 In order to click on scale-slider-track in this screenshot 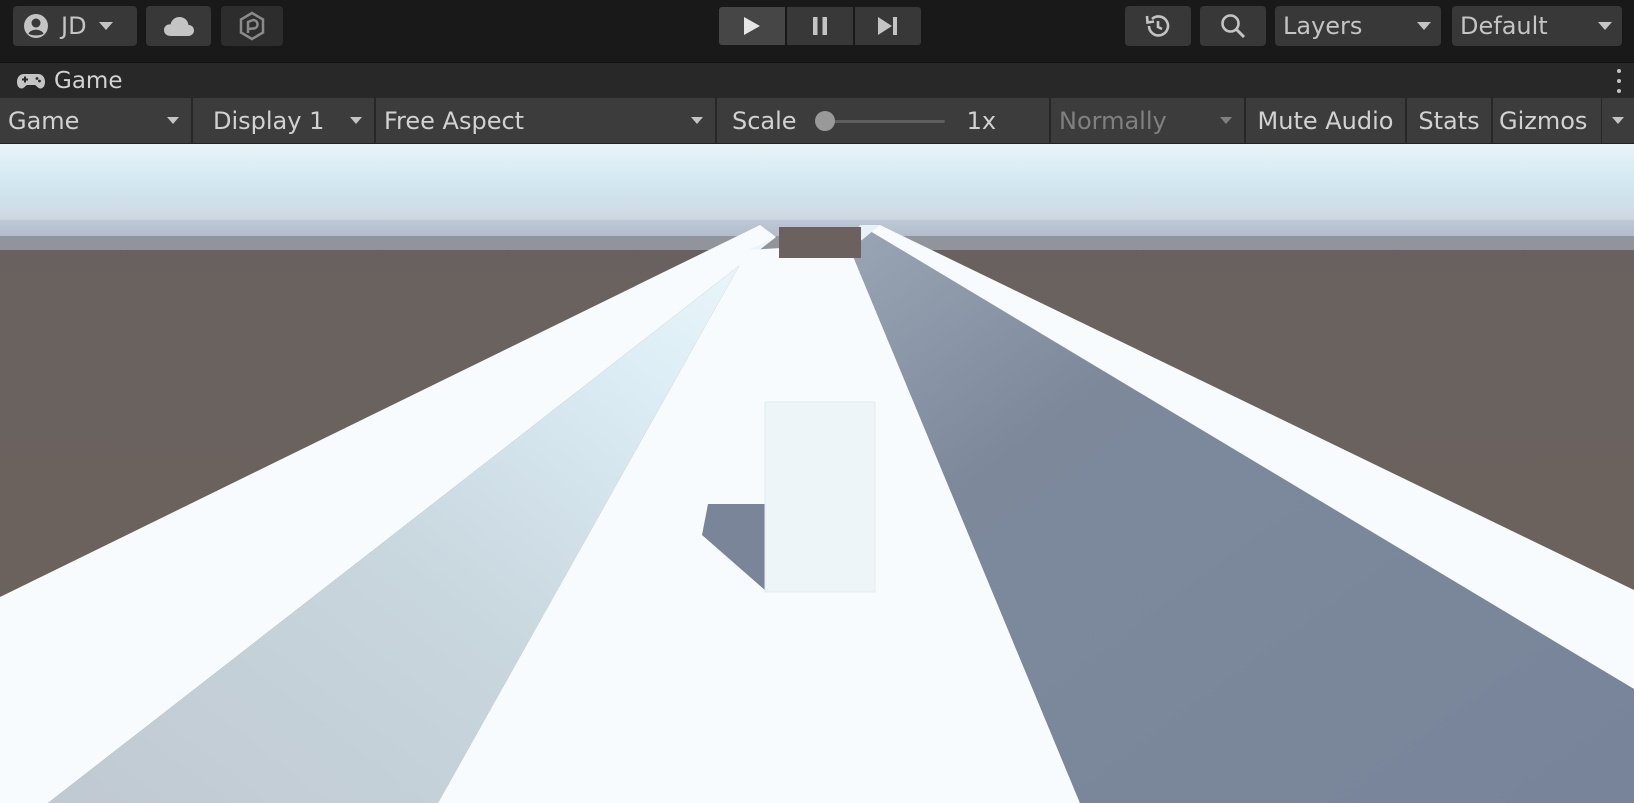, I will do `click(881, 121)`.